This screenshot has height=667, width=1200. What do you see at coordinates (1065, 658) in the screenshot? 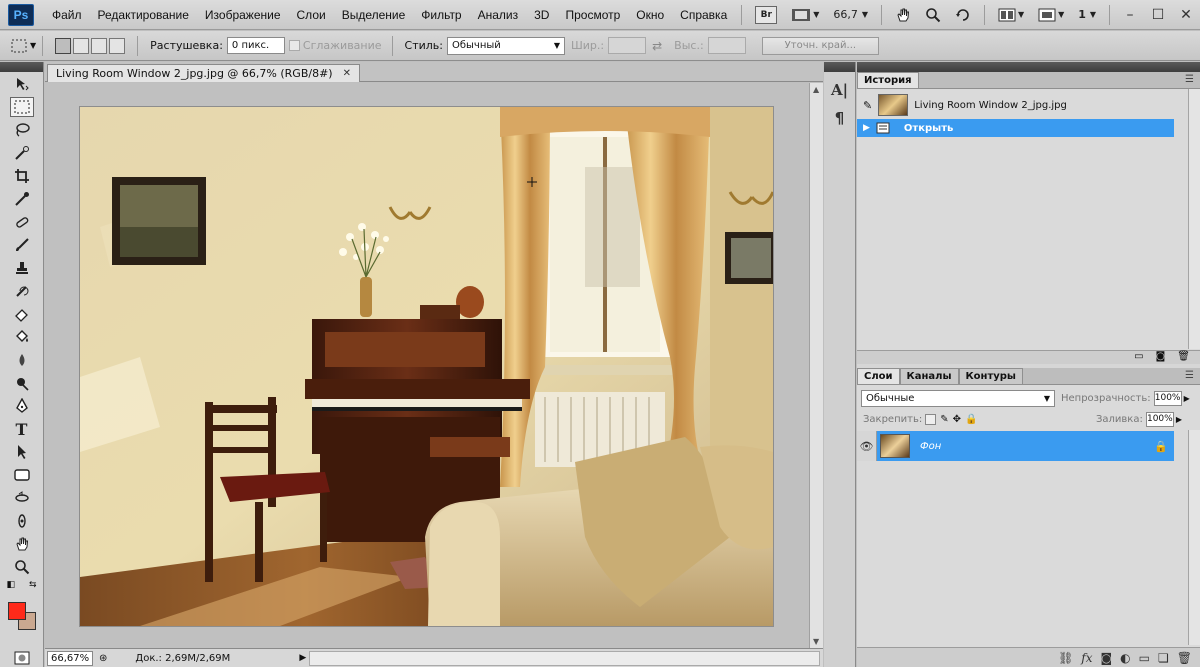
I see `link-layers-icon: ⛓` at bounding box center [1065, 658].